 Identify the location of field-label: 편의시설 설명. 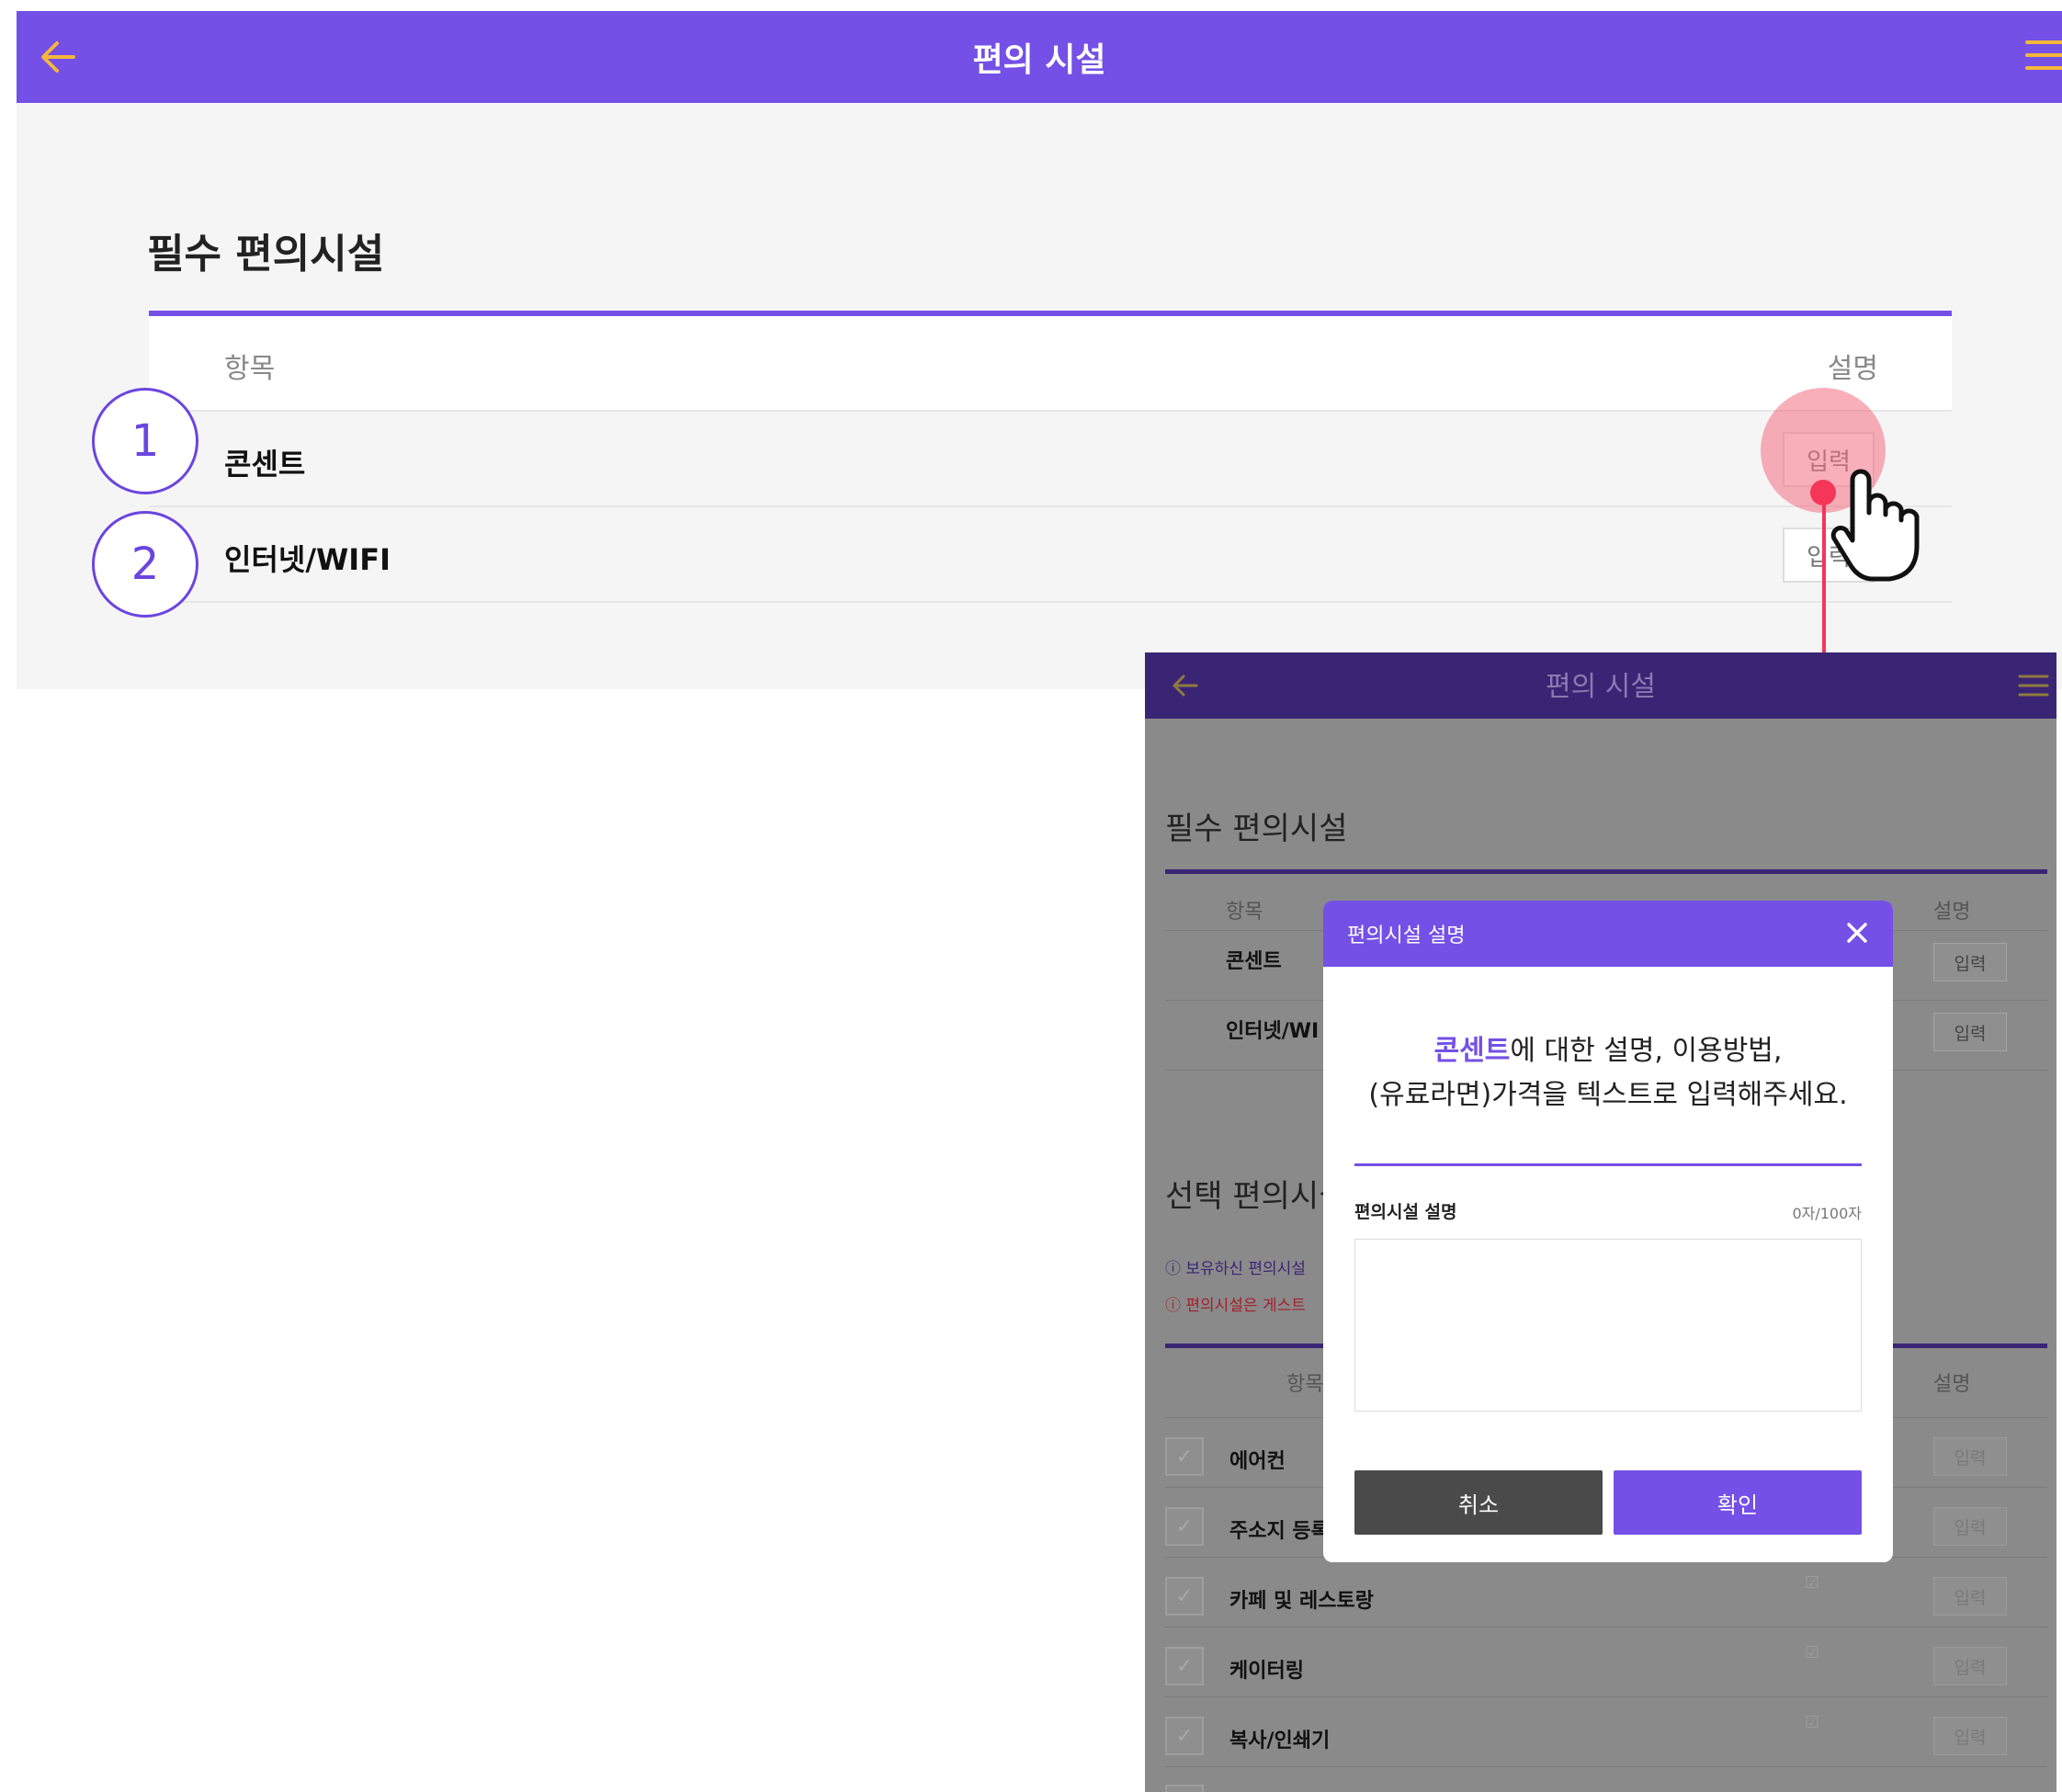
(1405, 1212).